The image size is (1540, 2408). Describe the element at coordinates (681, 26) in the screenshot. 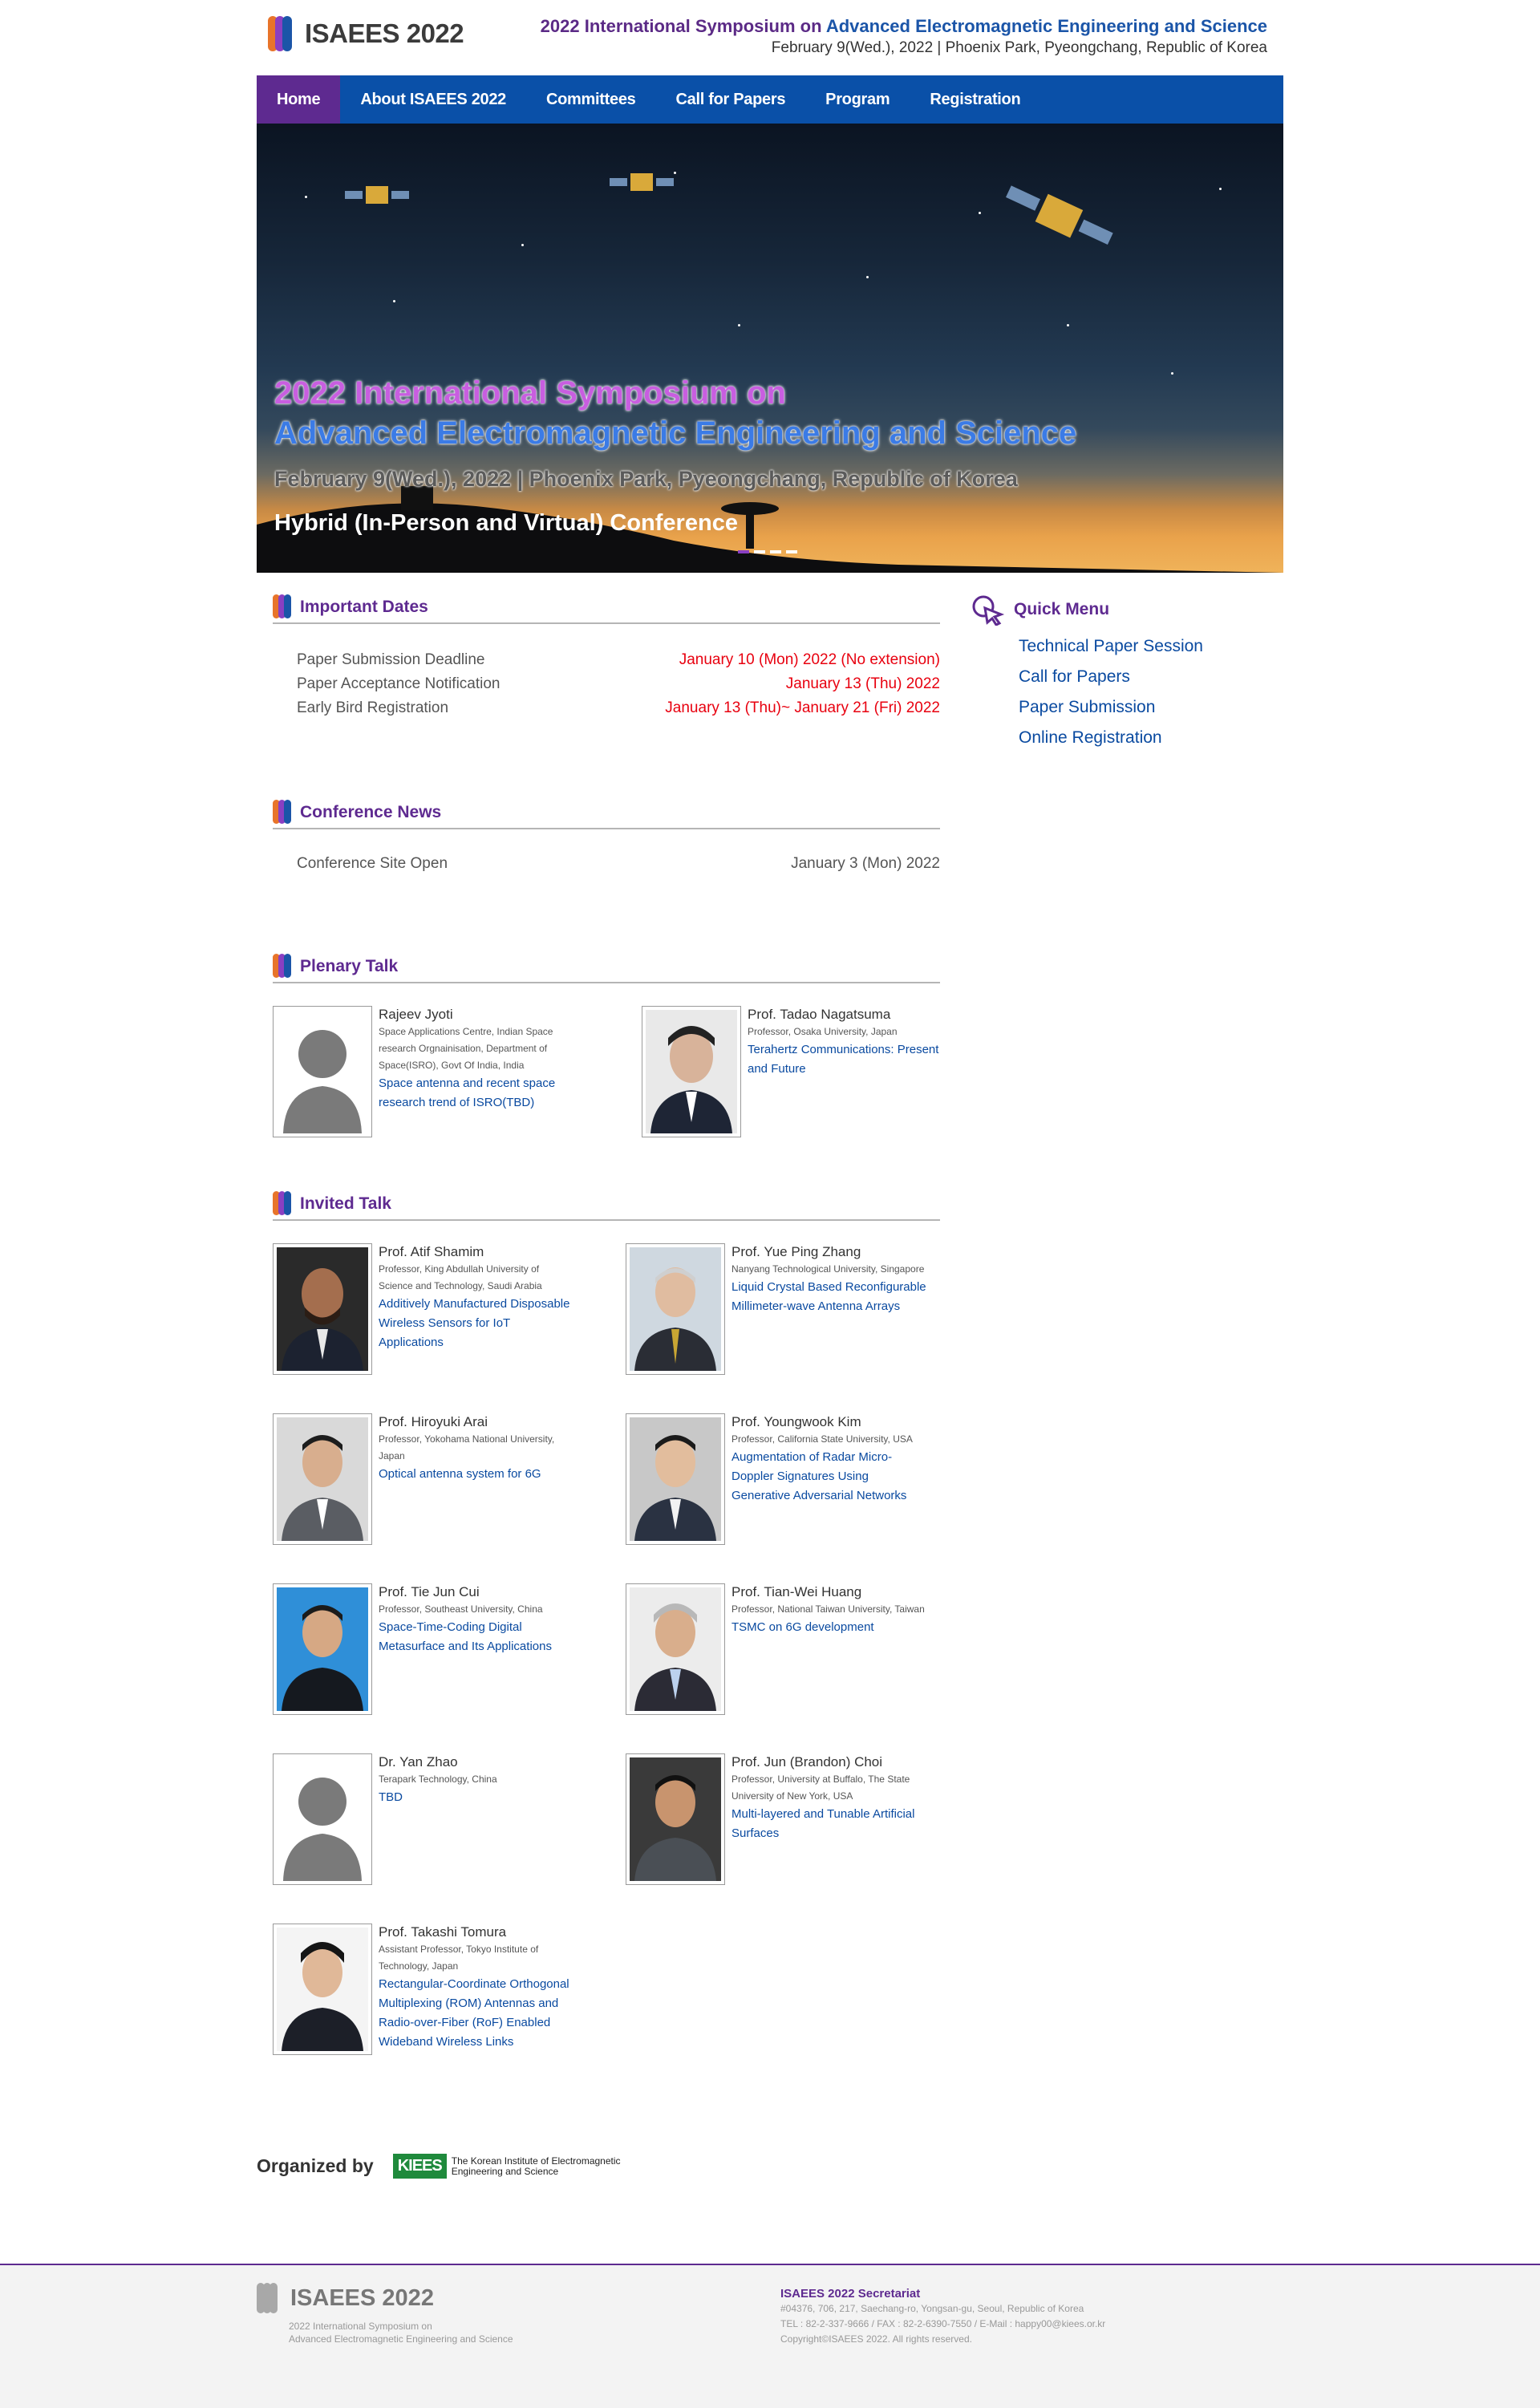

I see `header-title-part1: 2022 International Symposium on` at that location.